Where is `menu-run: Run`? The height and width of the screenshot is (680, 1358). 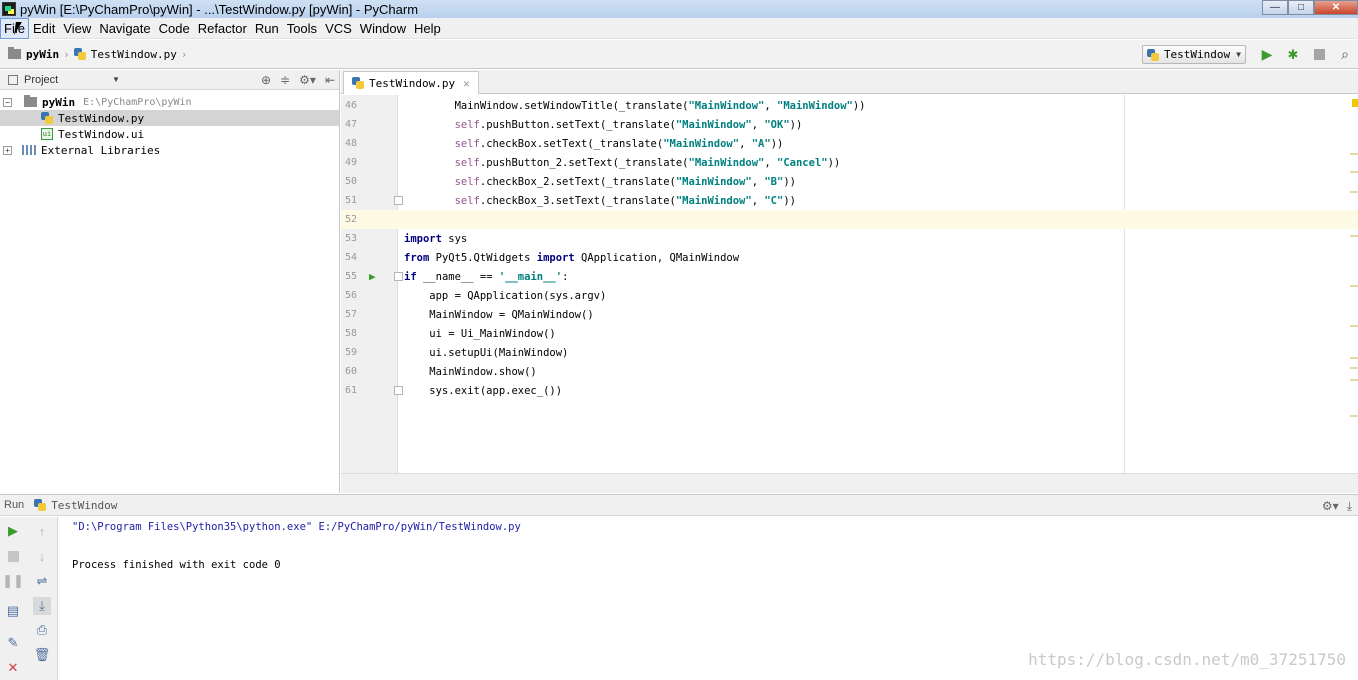 menu-run: Run is located at coordinates (267, 28).